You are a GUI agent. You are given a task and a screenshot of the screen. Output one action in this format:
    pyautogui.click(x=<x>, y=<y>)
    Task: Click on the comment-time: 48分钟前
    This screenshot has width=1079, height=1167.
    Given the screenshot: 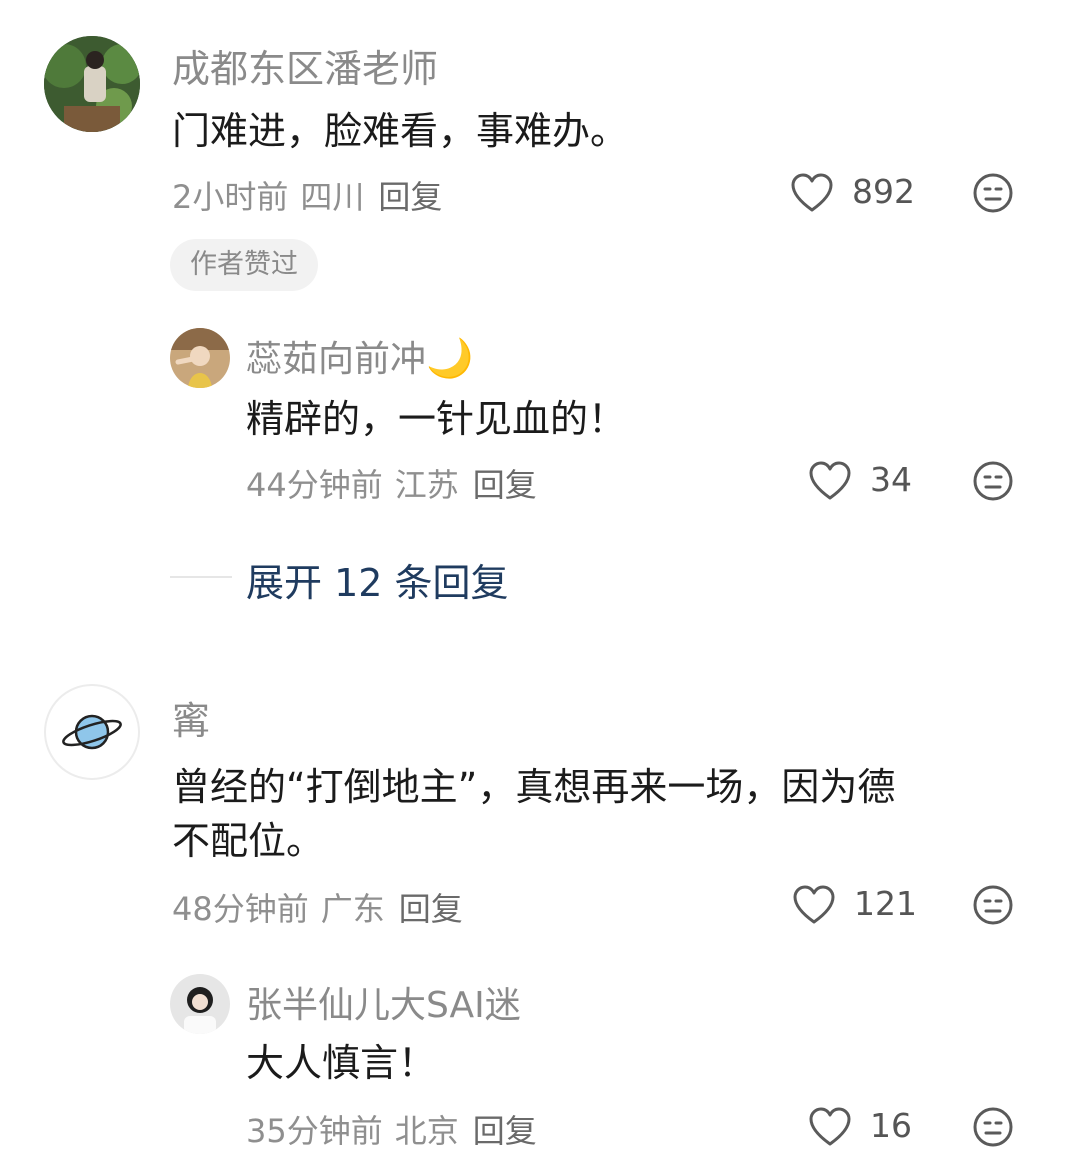 What is the action you would take?
    pyautogui.click(x=240, y=909)
    